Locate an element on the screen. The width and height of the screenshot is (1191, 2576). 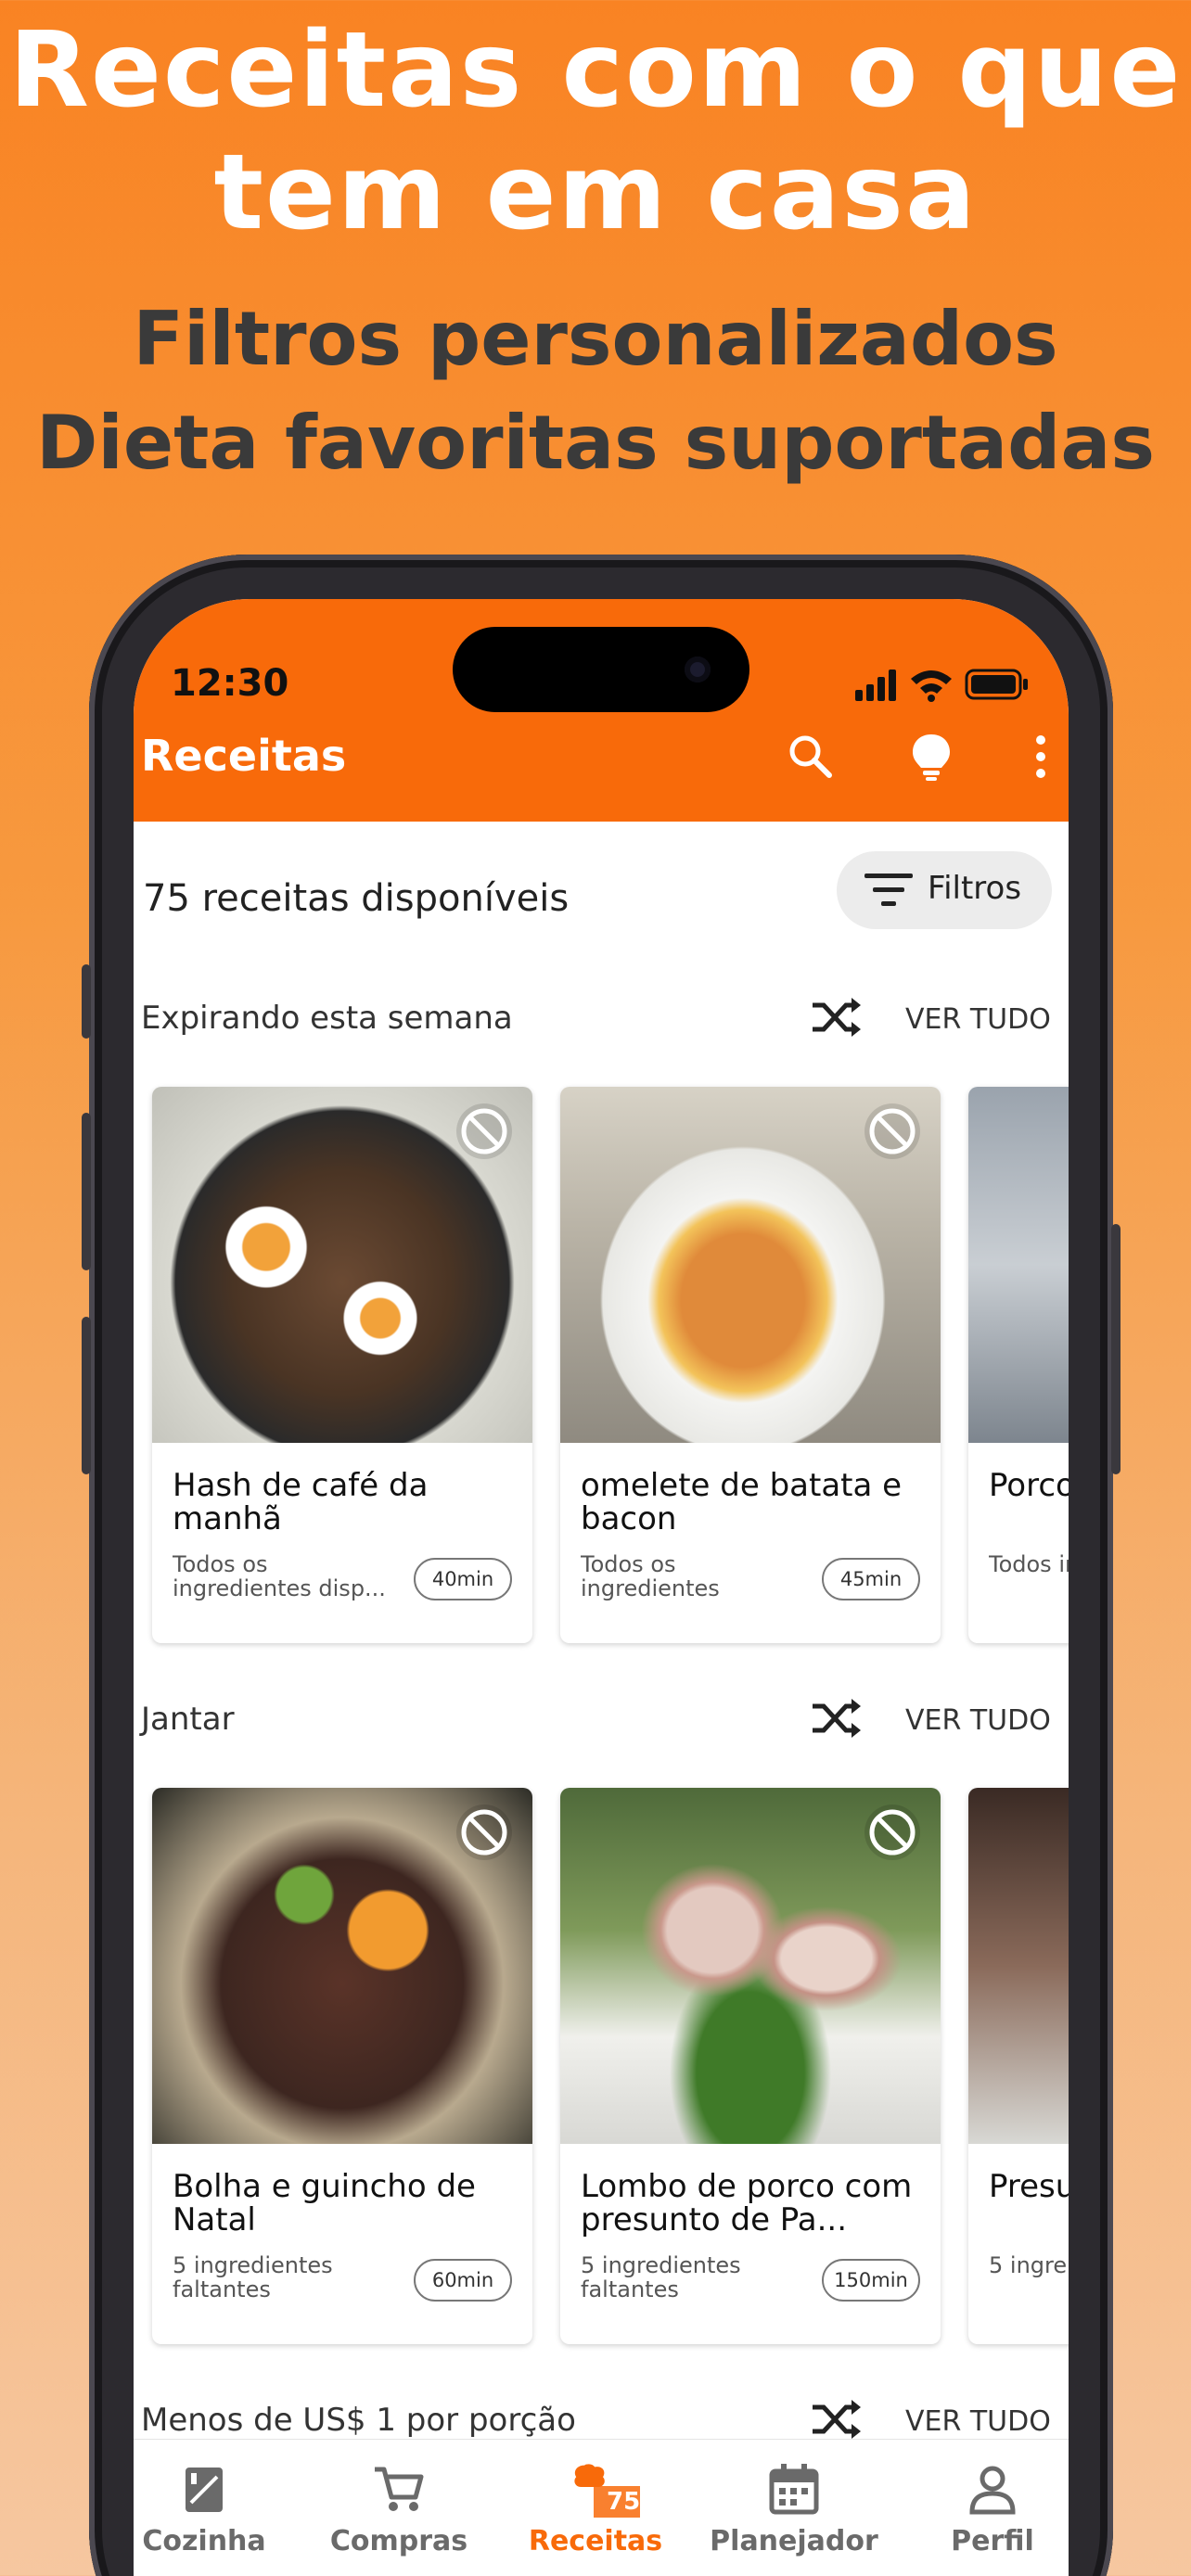
recipe-name: omelete de batata e bacon is located at coordinates (742, 1502).